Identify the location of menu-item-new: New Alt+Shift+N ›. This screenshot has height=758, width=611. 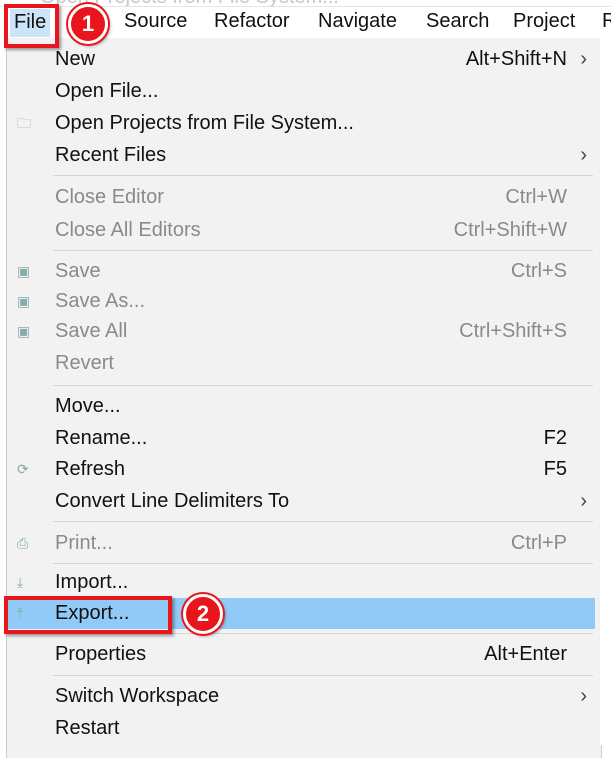
(301, 59).